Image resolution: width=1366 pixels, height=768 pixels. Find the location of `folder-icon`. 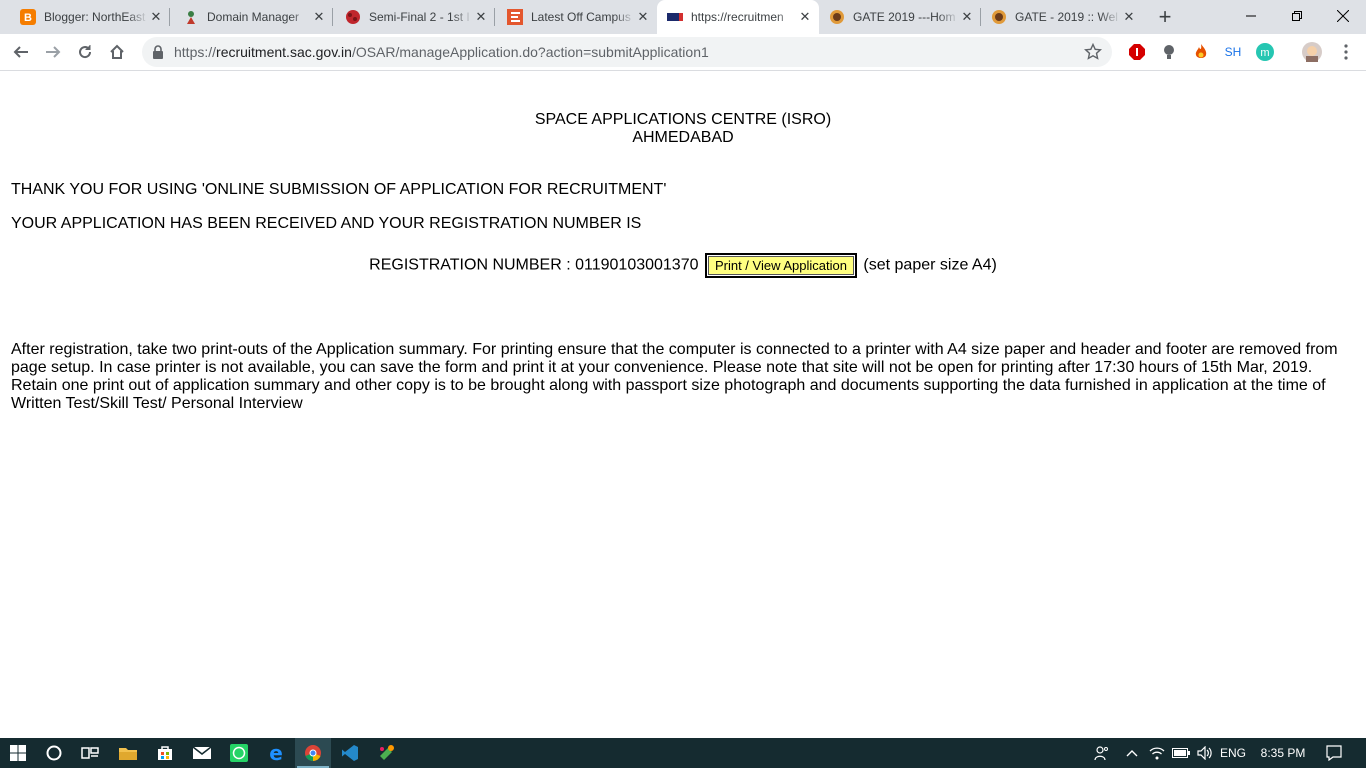

folder-icon is located at coordinates (128, 754).